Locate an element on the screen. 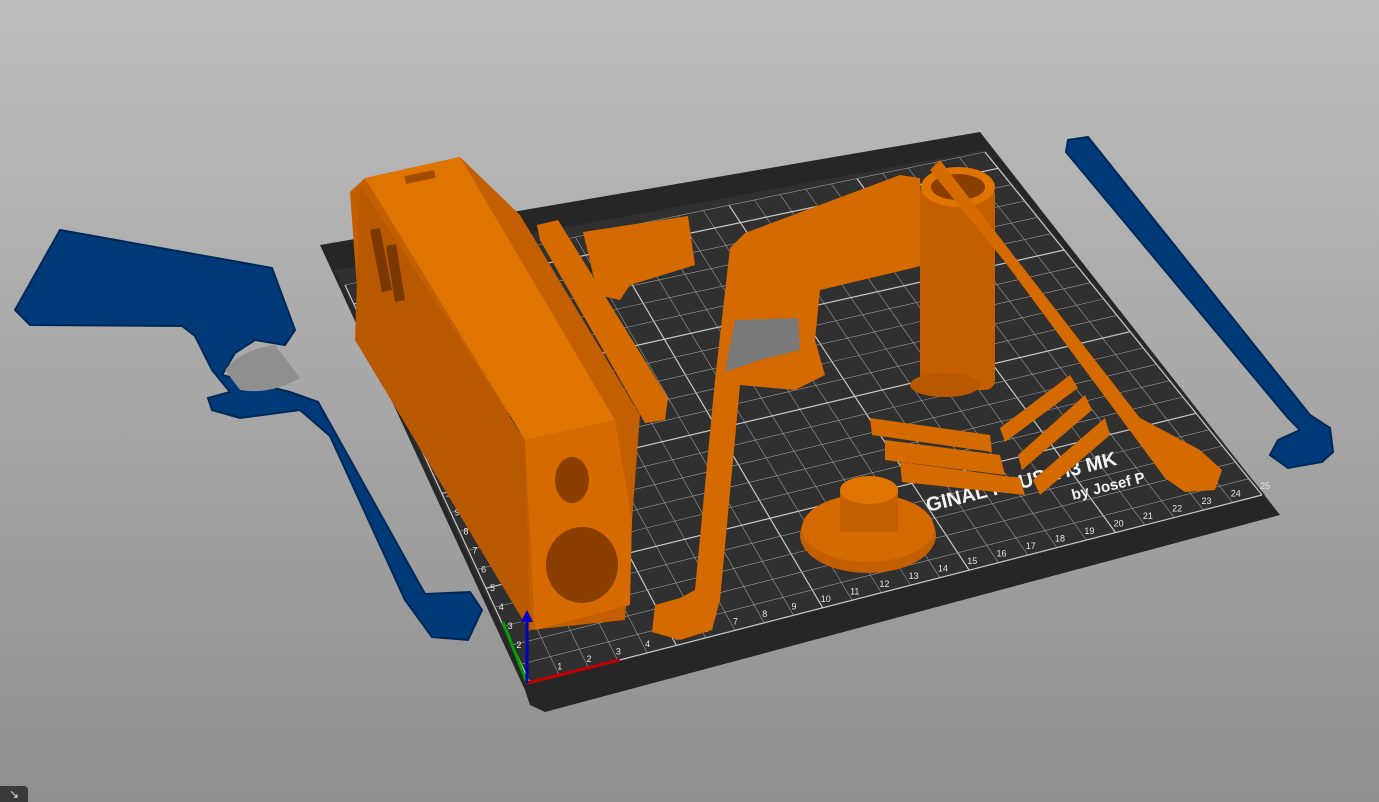  y-tick-label: 7 is located at coordinates (474, 550).